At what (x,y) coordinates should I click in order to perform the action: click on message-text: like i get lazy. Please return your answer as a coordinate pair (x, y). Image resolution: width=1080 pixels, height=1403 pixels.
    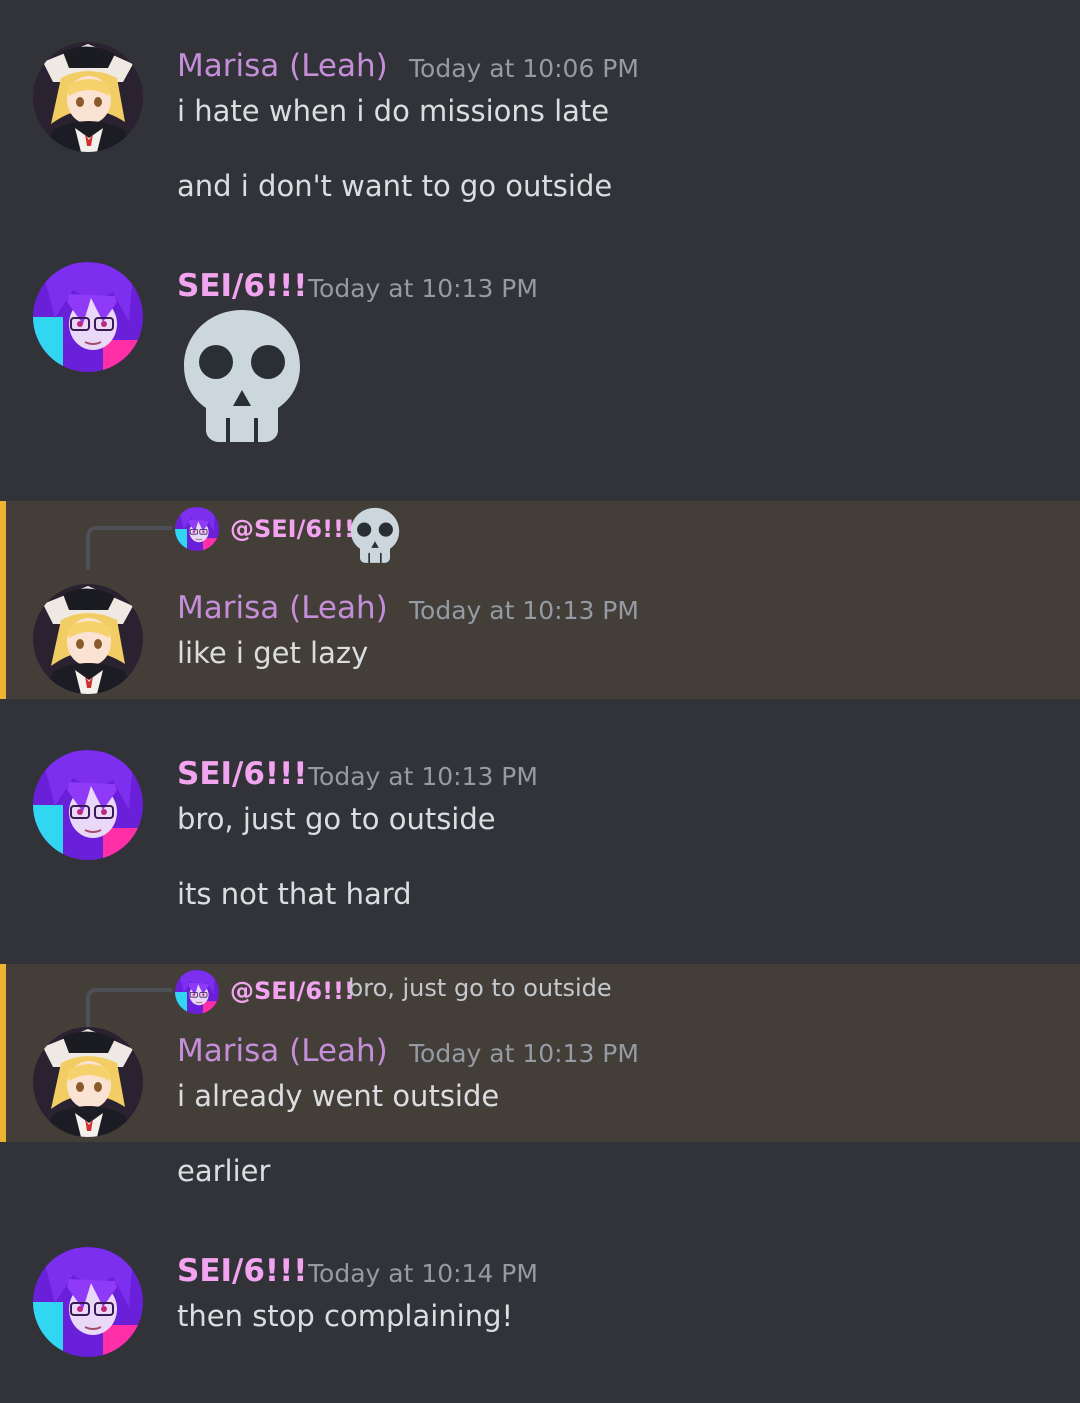
    Looking at the image, I should click on (273, 653).